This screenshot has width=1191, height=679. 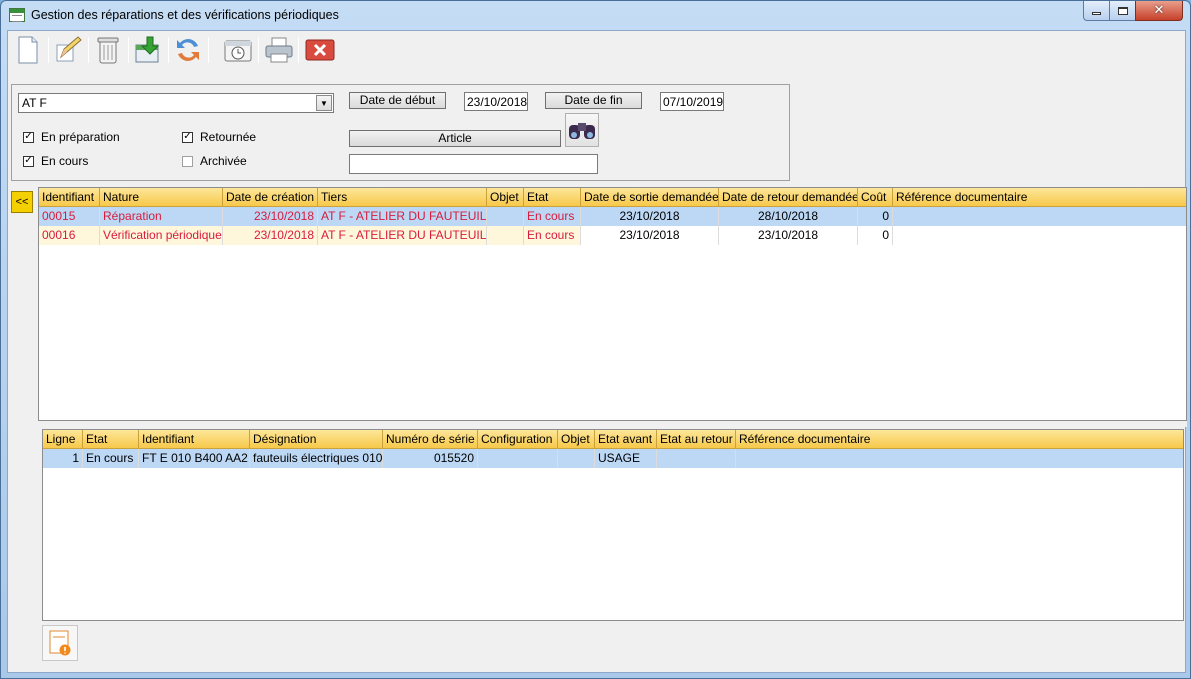 What do you see at coordinates (518, 458) in the screenshot?
I see `cell-configuration` at bounding box center [518, 458].